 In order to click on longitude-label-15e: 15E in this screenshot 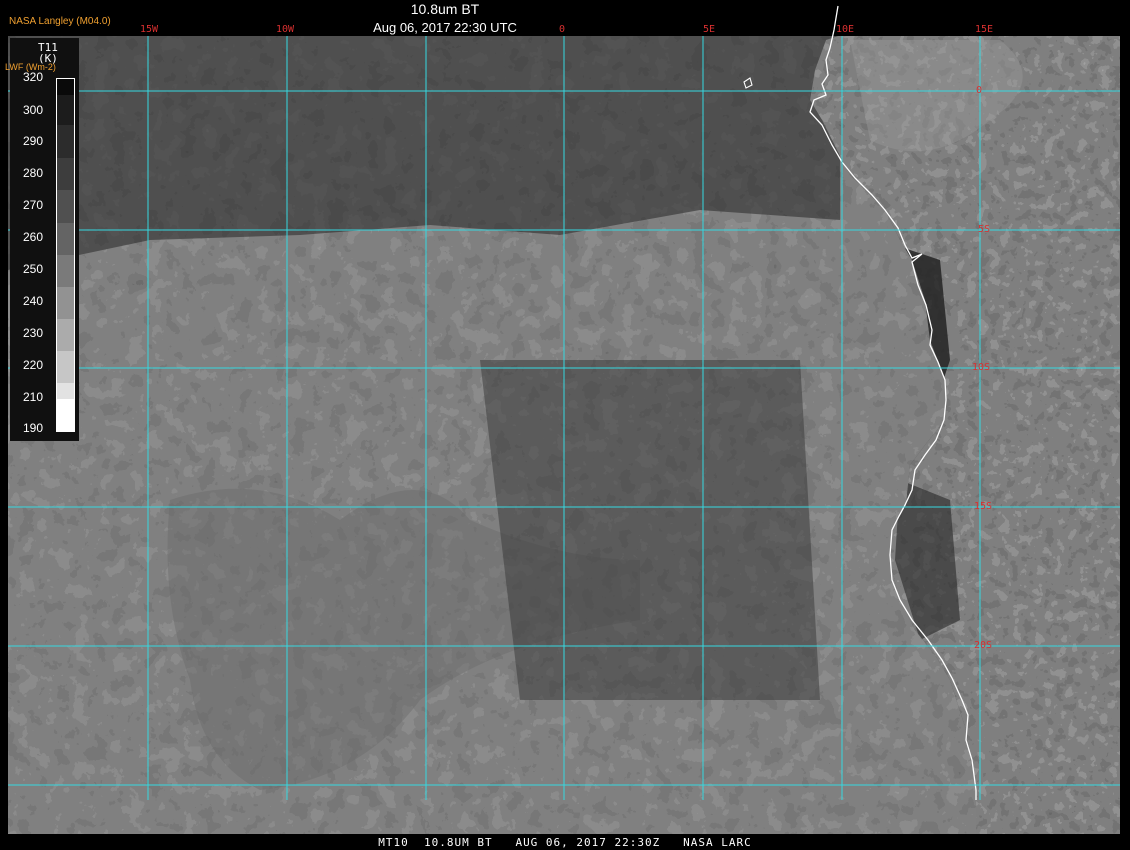, I will do `click(984, 29)`.